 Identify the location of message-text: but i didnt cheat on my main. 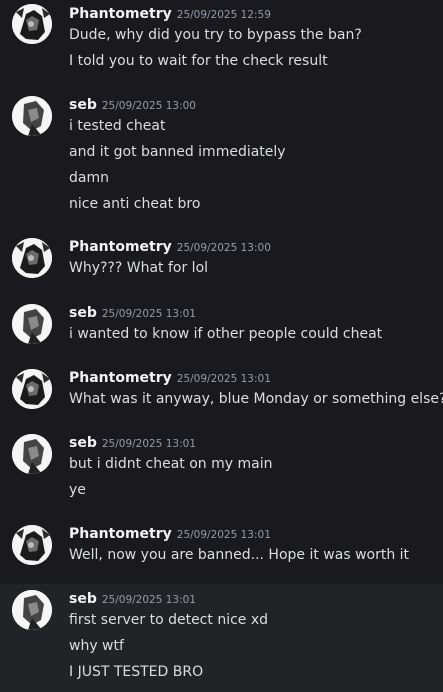
(171, 464).